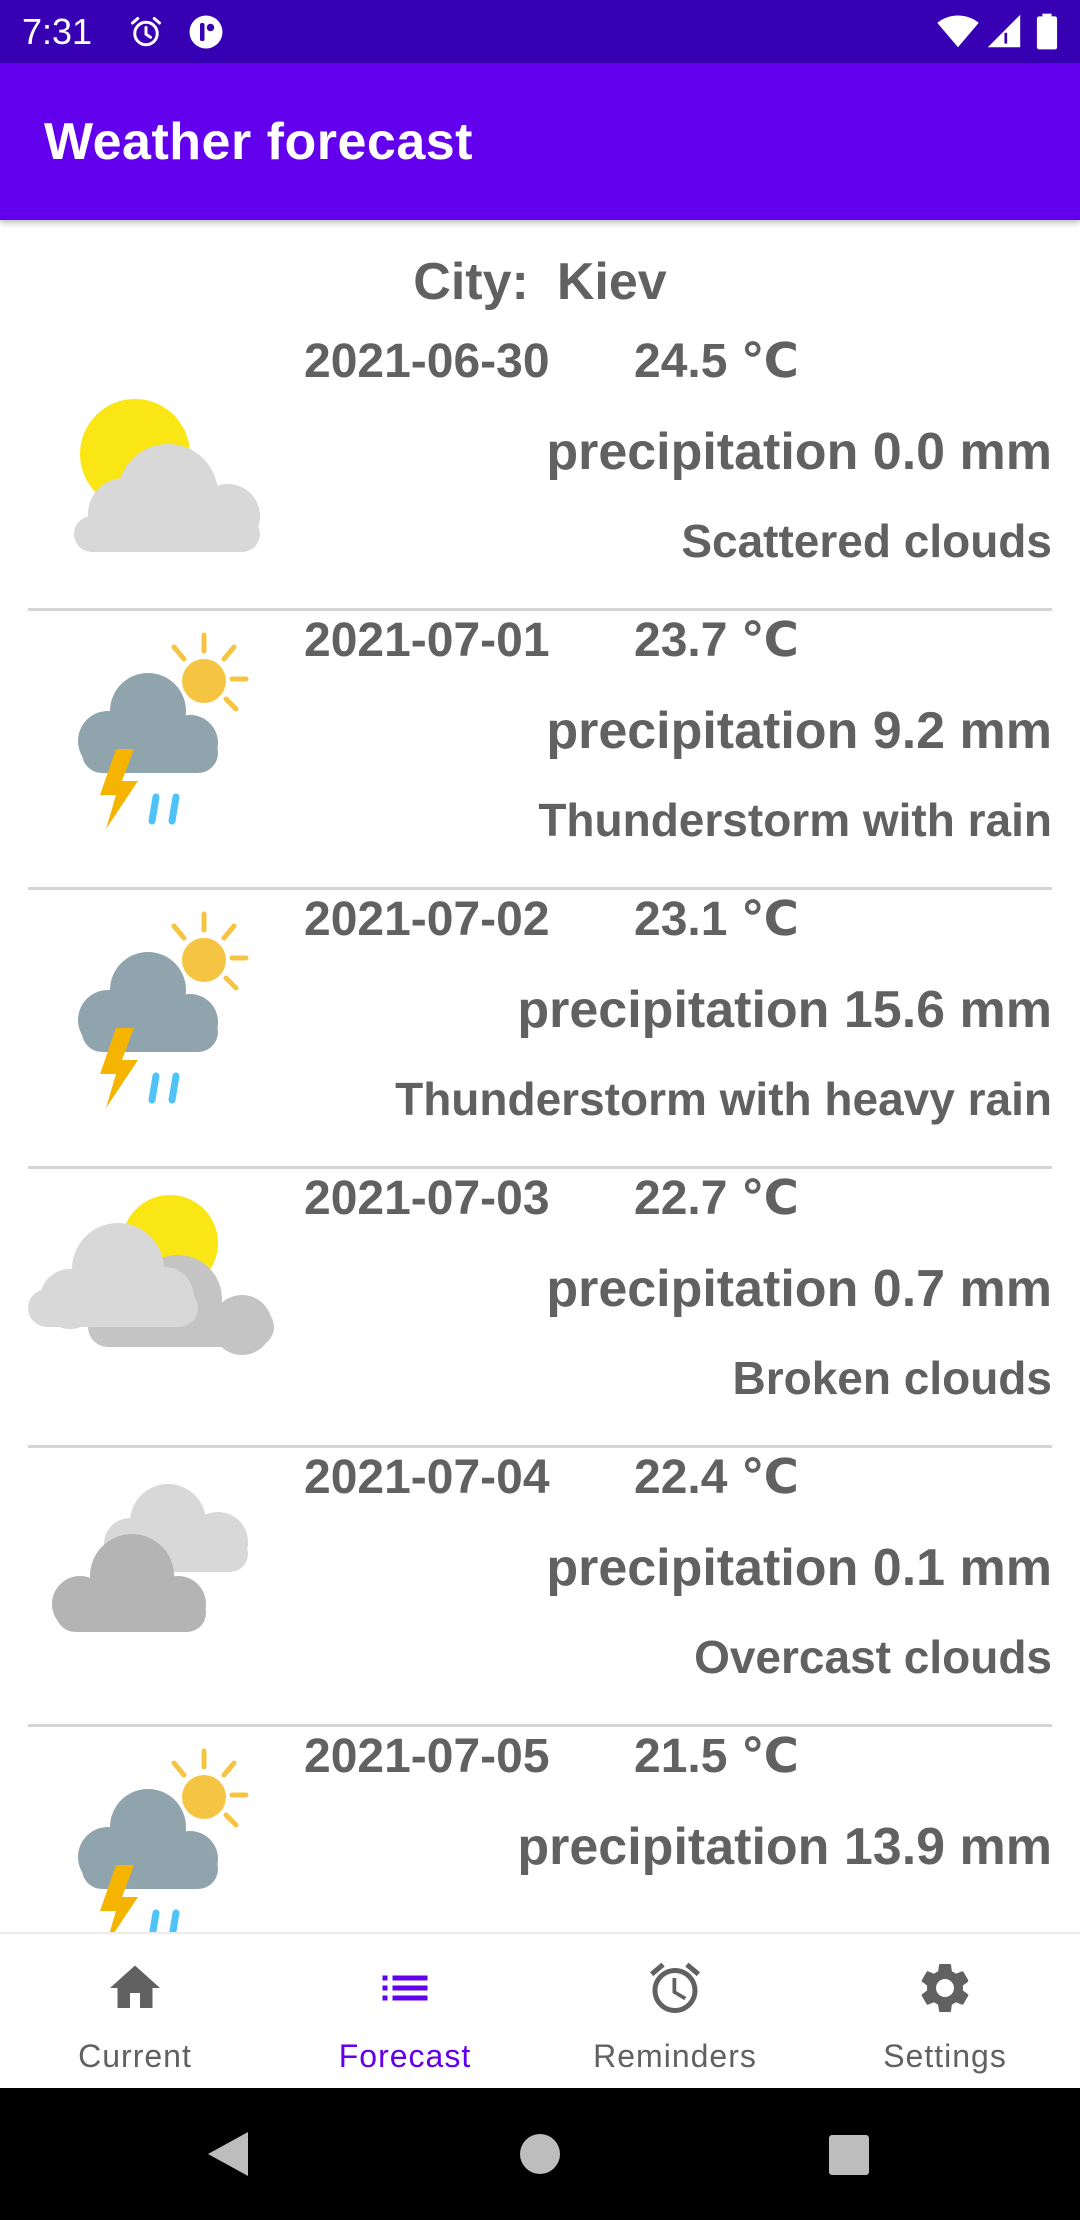 The width and height of the screenshot is (1080, 2220). I want to click on nav-label: Forecast, so click(405, 2056).